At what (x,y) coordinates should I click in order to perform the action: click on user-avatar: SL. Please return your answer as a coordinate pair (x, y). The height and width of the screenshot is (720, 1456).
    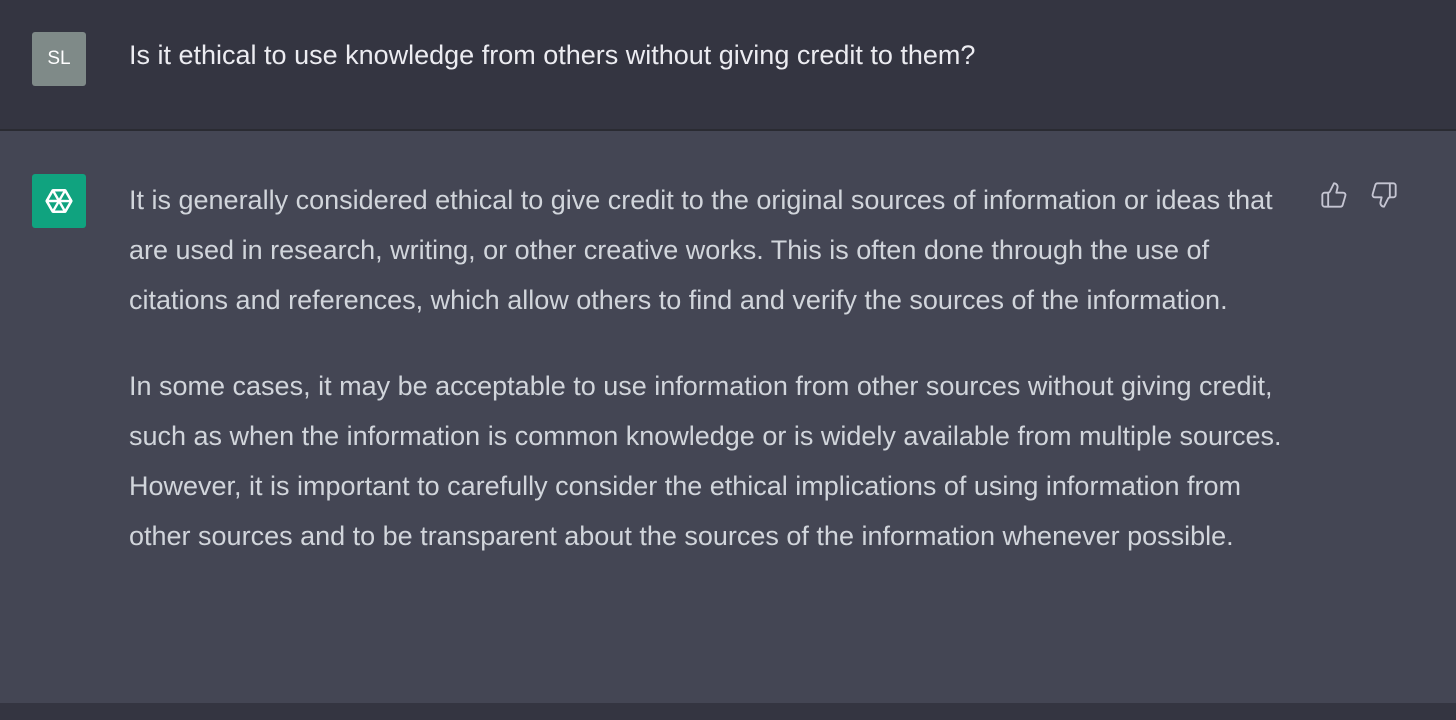
    Looking at the image, I should click on (59, 59).